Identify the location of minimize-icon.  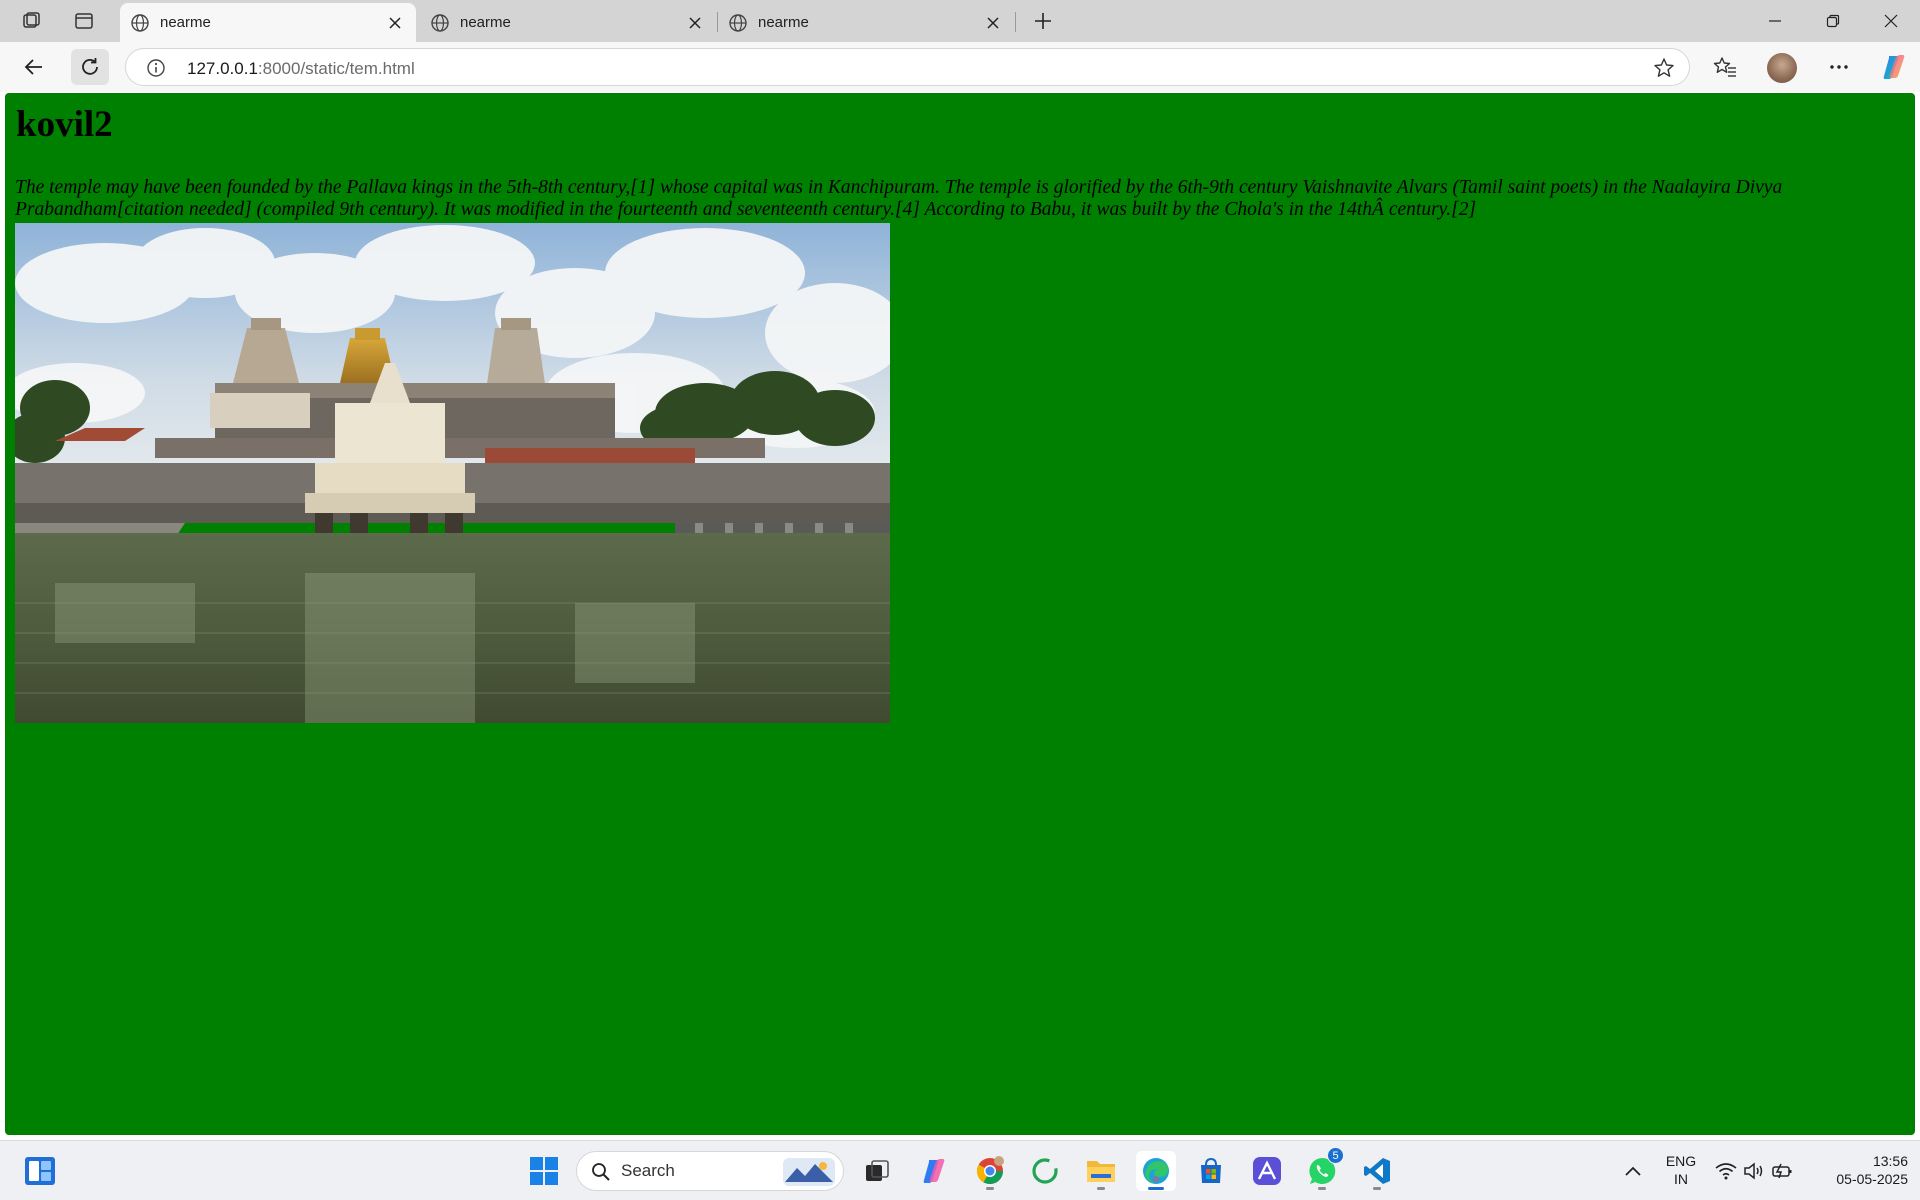
(1775, 21).